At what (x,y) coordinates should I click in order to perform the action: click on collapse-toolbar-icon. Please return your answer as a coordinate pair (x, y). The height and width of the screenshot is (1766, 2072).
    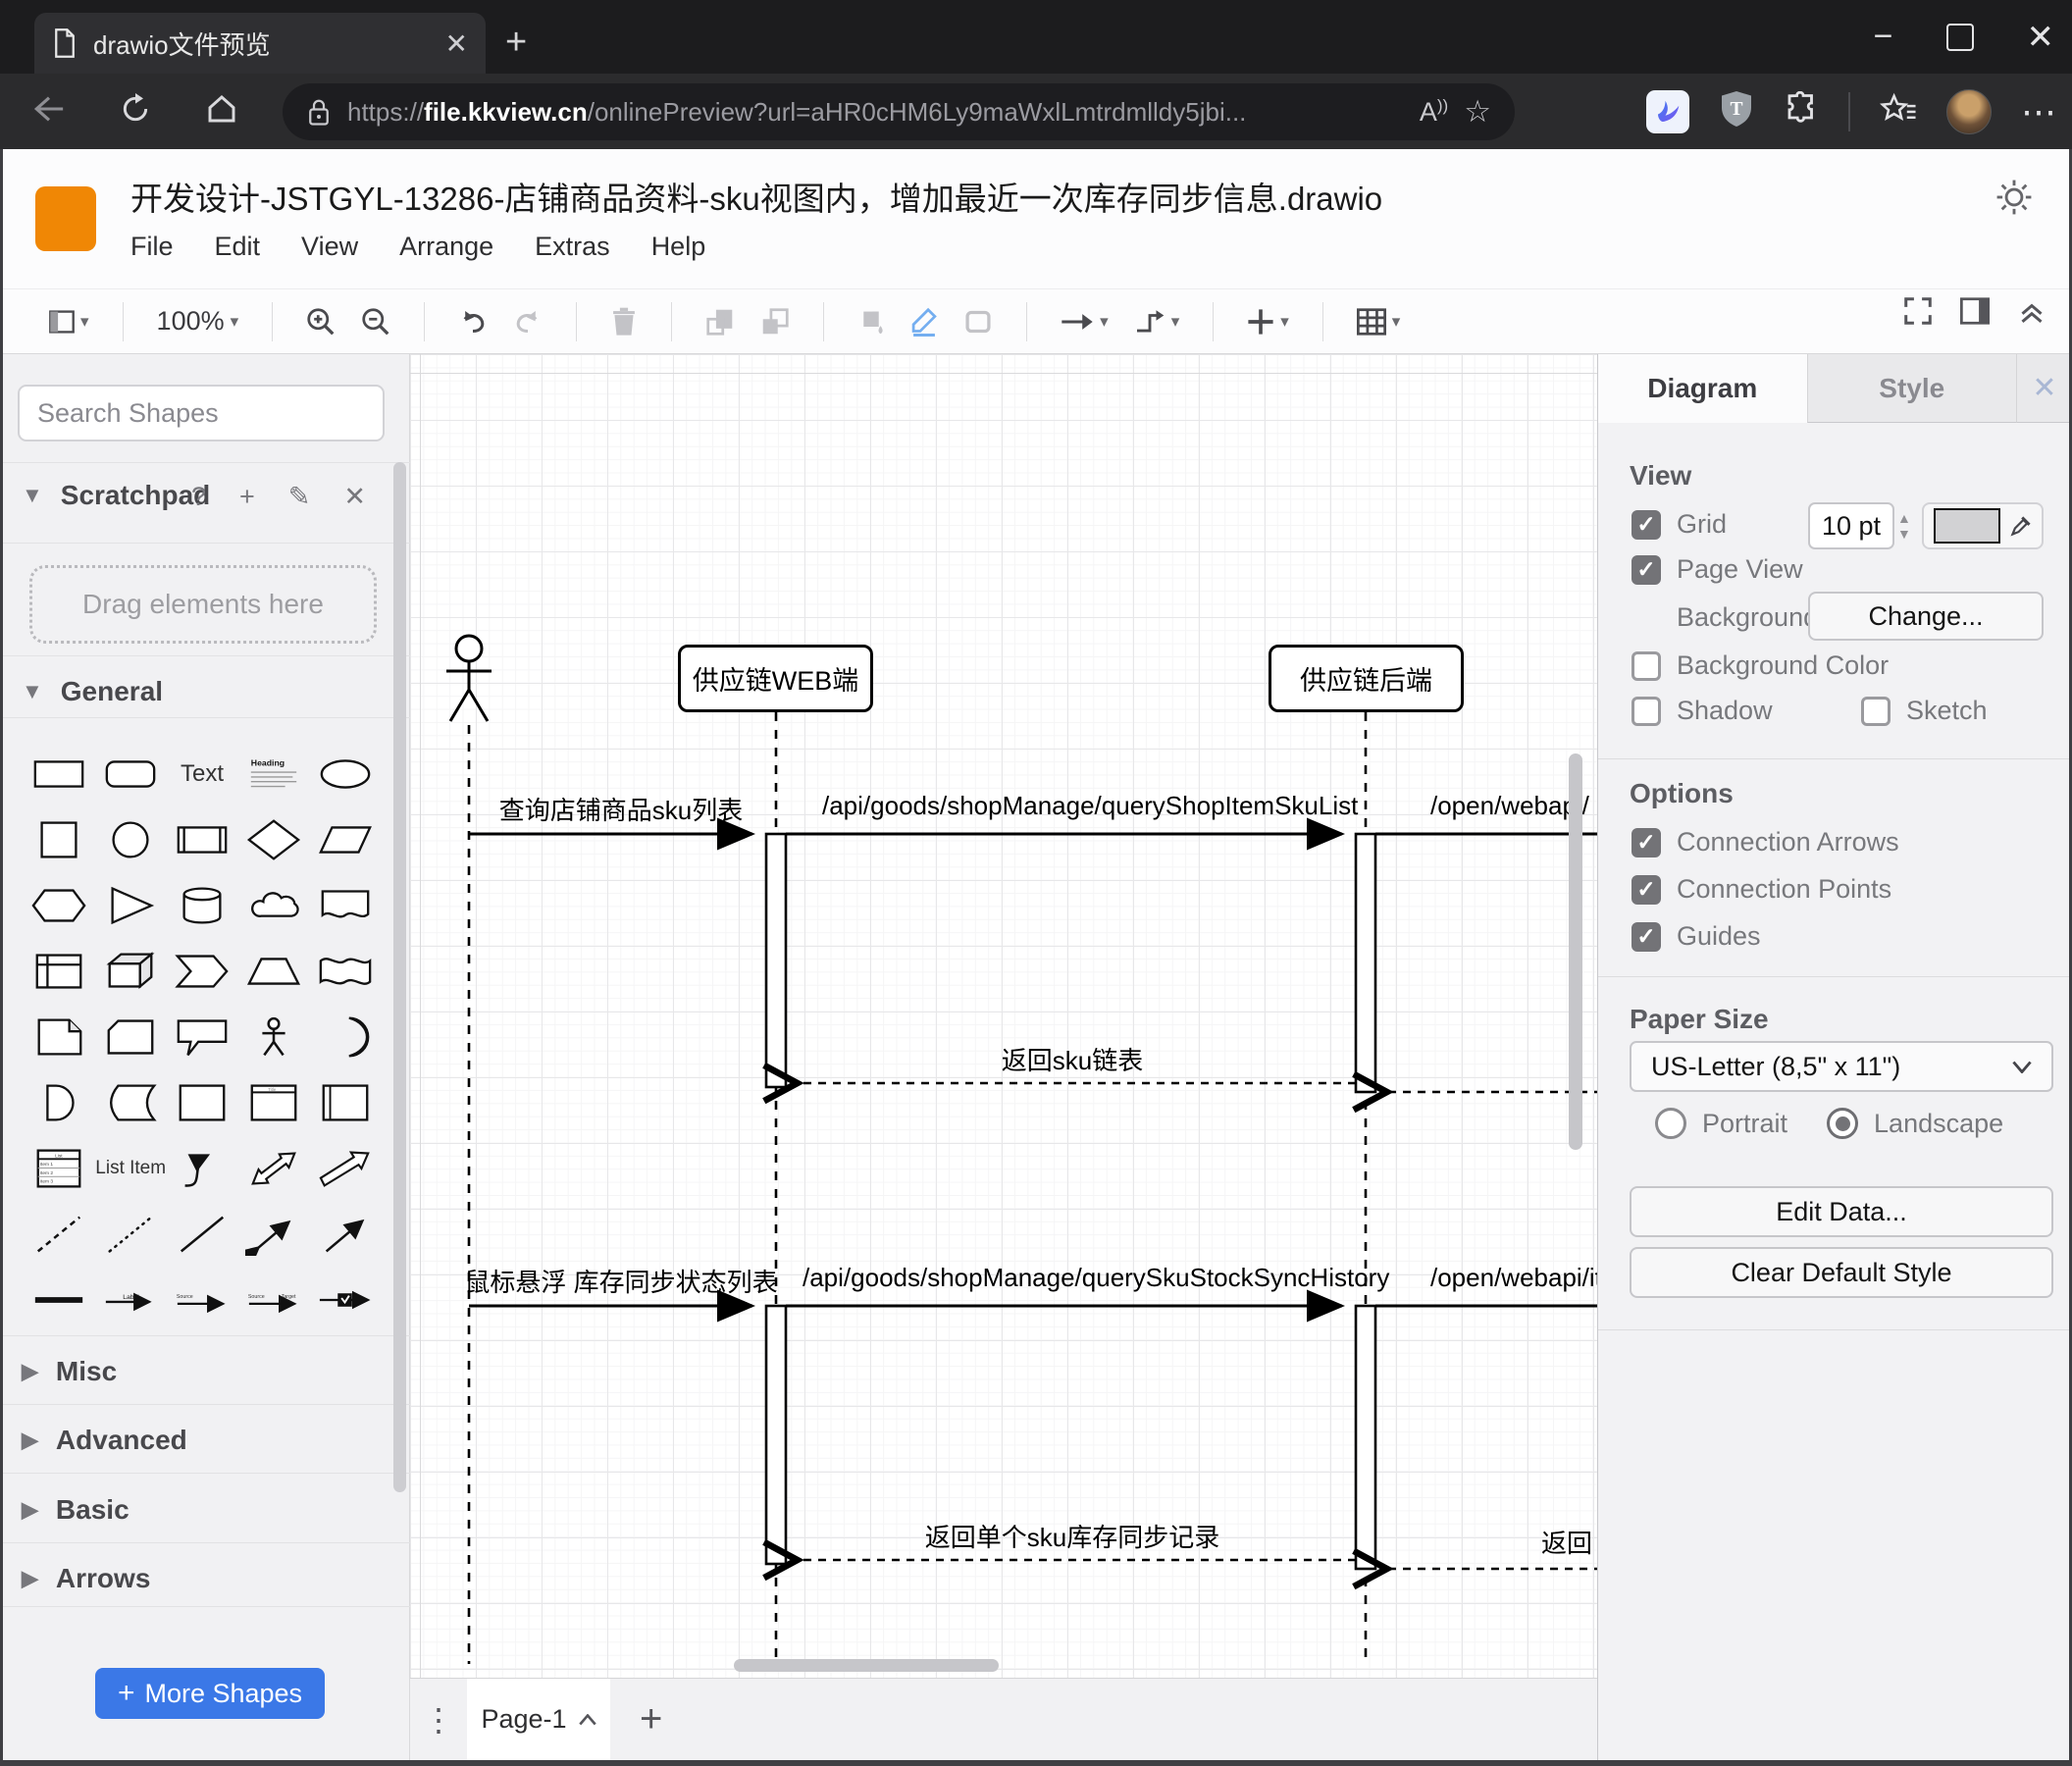
    Looking at the image, I should click on (2031, 313).